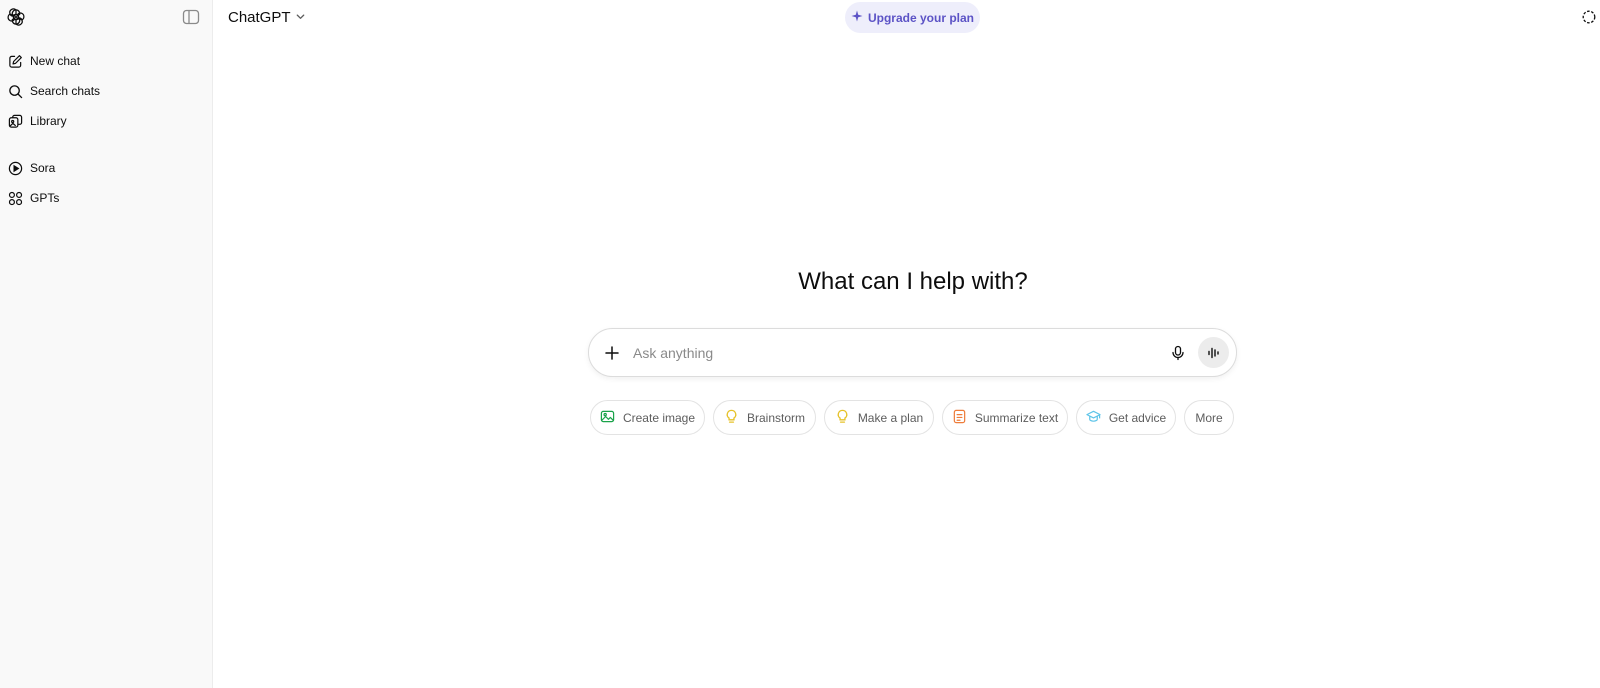 This screenshot has height=688, width=1600. Describe the element at coordinates (45, 198) in the screenshot. I see `sidebar-item-label: GPTs` at that location.